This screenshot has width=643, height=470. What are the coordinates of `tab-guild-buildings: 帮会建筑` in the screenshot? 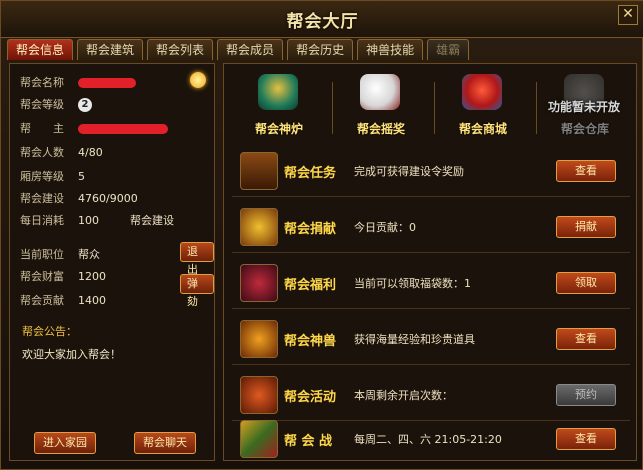 It's located at (110, 49).